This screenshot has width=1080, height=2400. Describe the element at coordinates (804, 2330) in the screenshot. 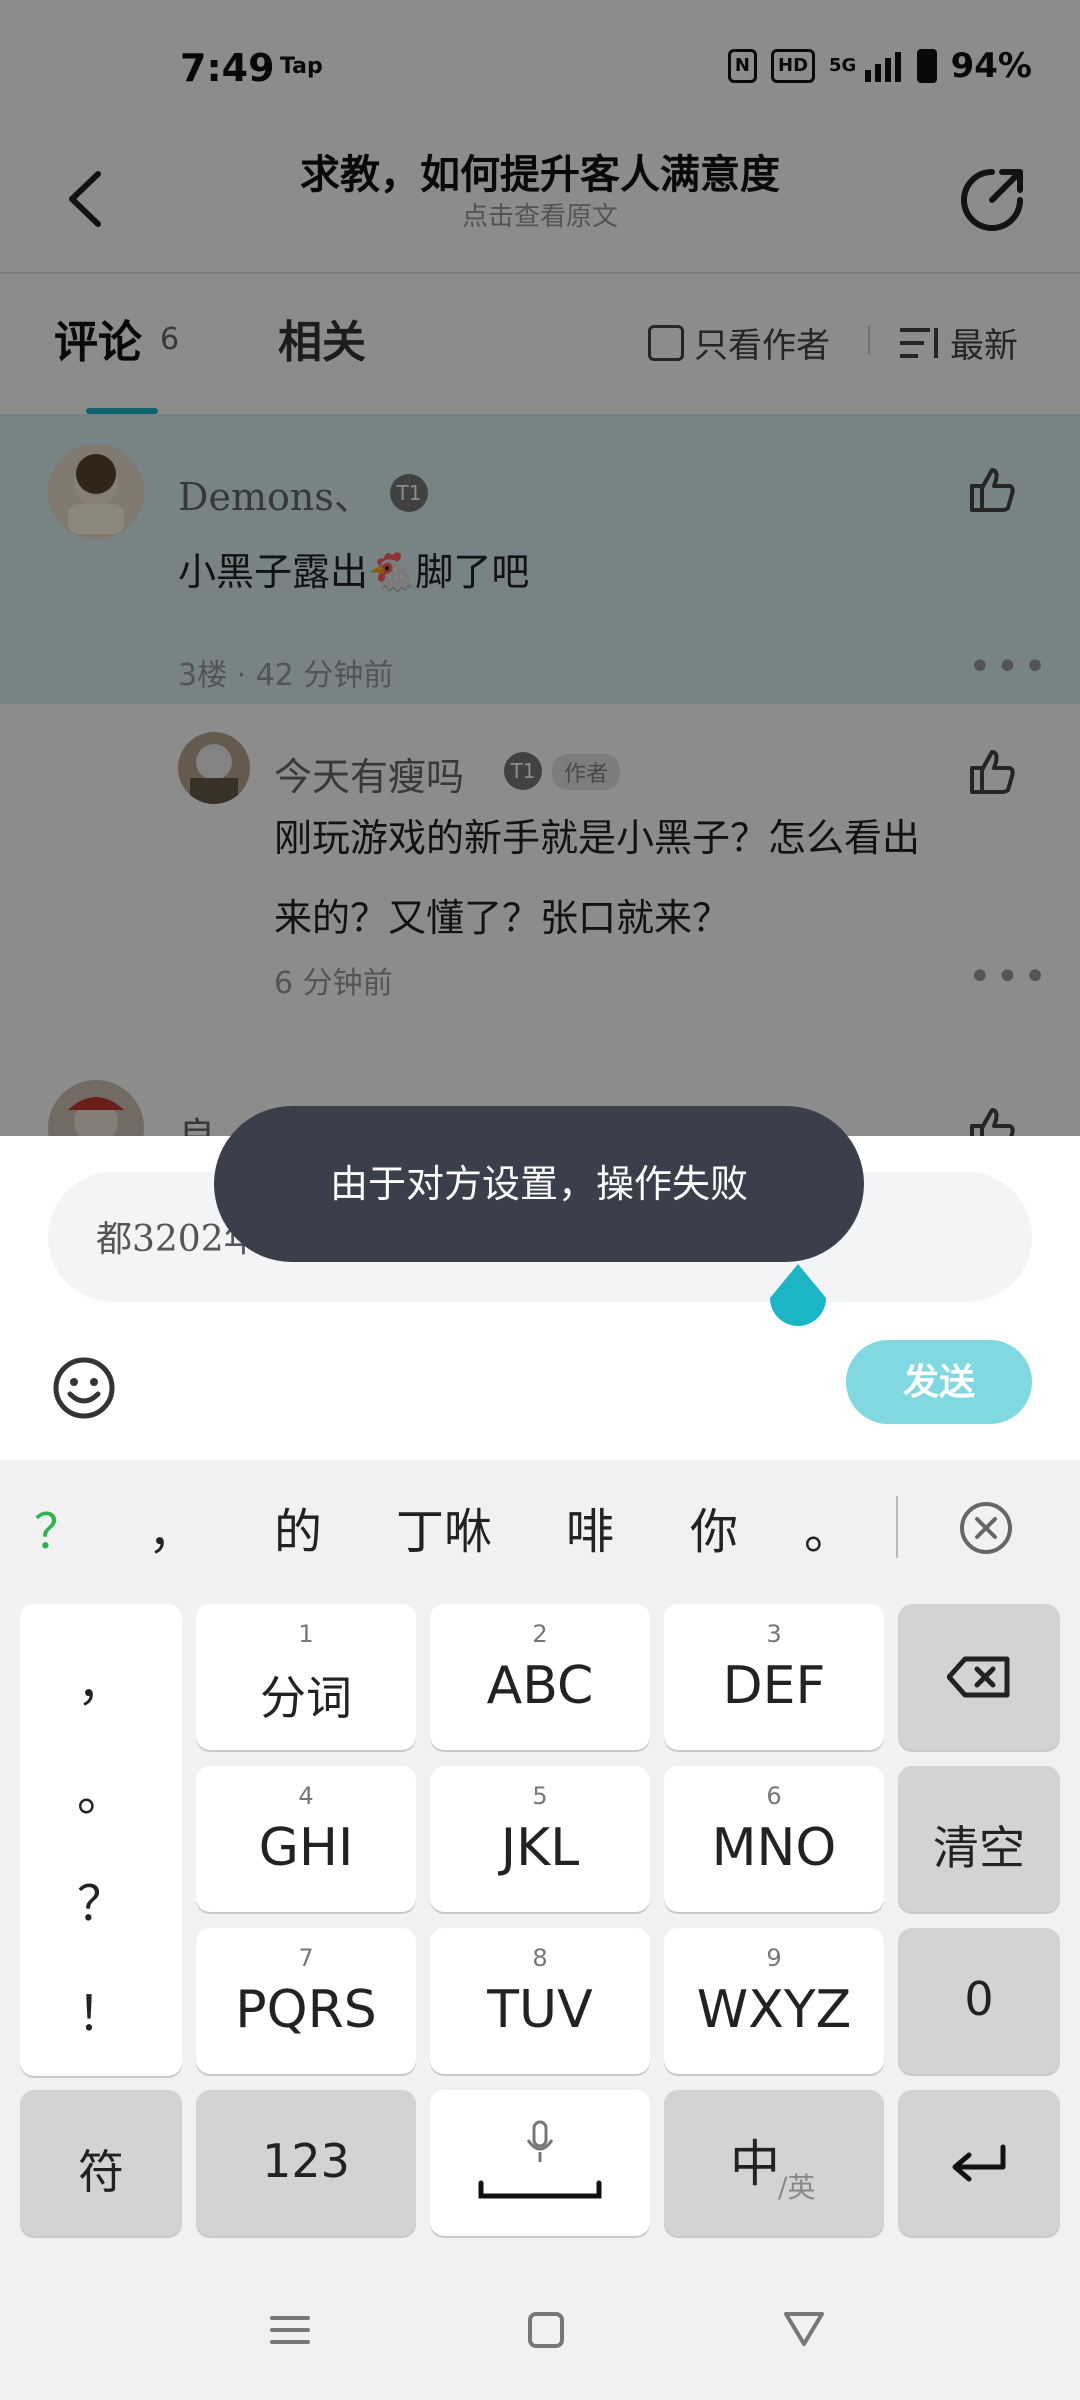

I see `back-icon` at that location.